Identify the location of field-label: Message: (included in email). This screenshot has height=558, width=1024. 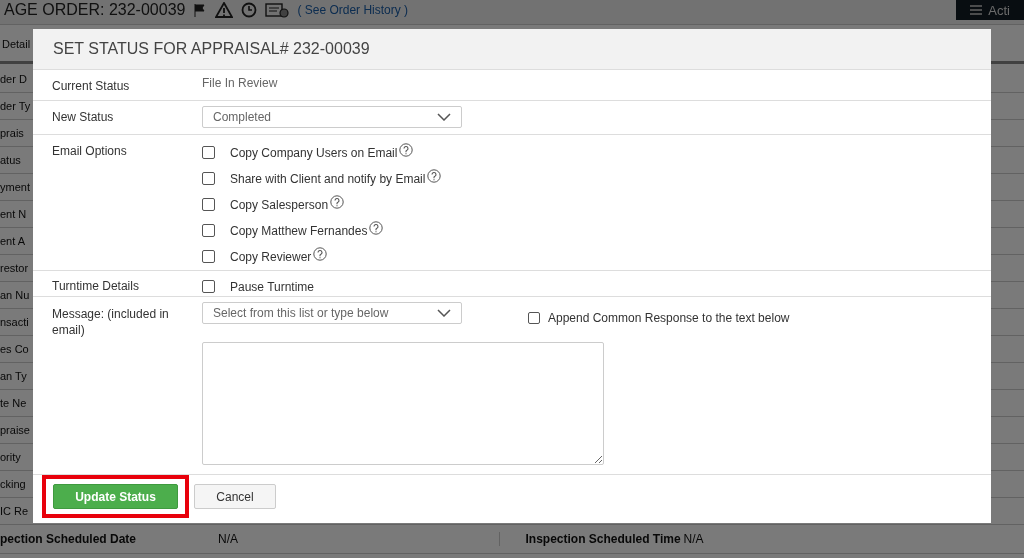
(111, 322).